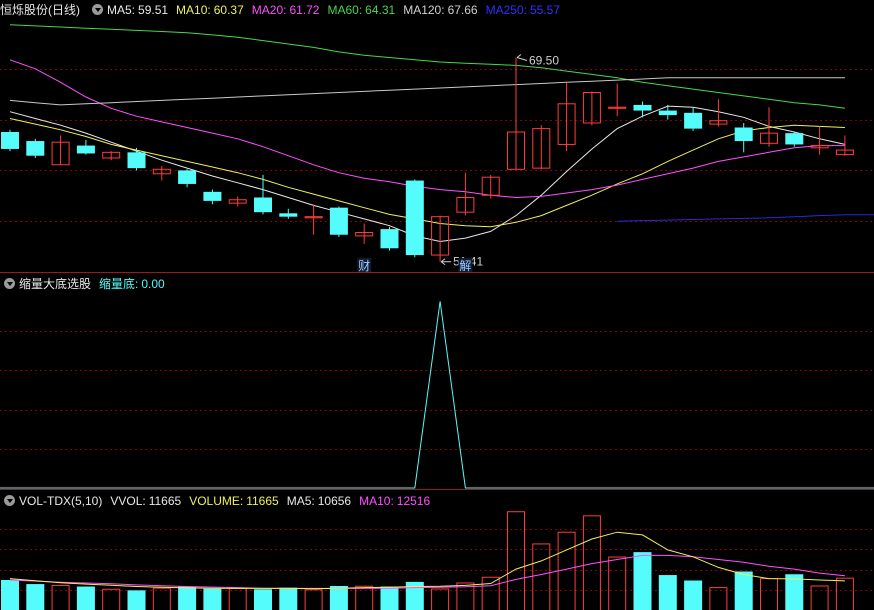  Describe the element at coordinates (153, 284) in the screenshot. I see `indicator-legend-item-value: 0.00` at that location.